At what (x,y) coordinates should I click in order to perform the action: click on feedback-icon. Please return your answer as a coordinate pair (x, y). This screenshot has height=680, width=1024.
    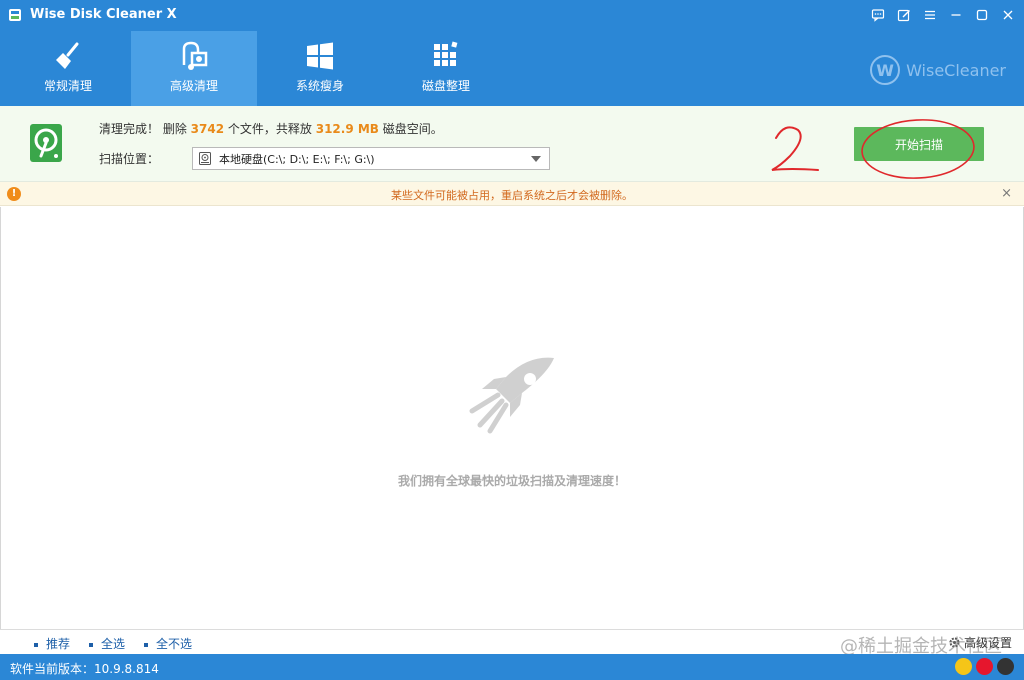
    Looking at the image, I should click on (878, 15).